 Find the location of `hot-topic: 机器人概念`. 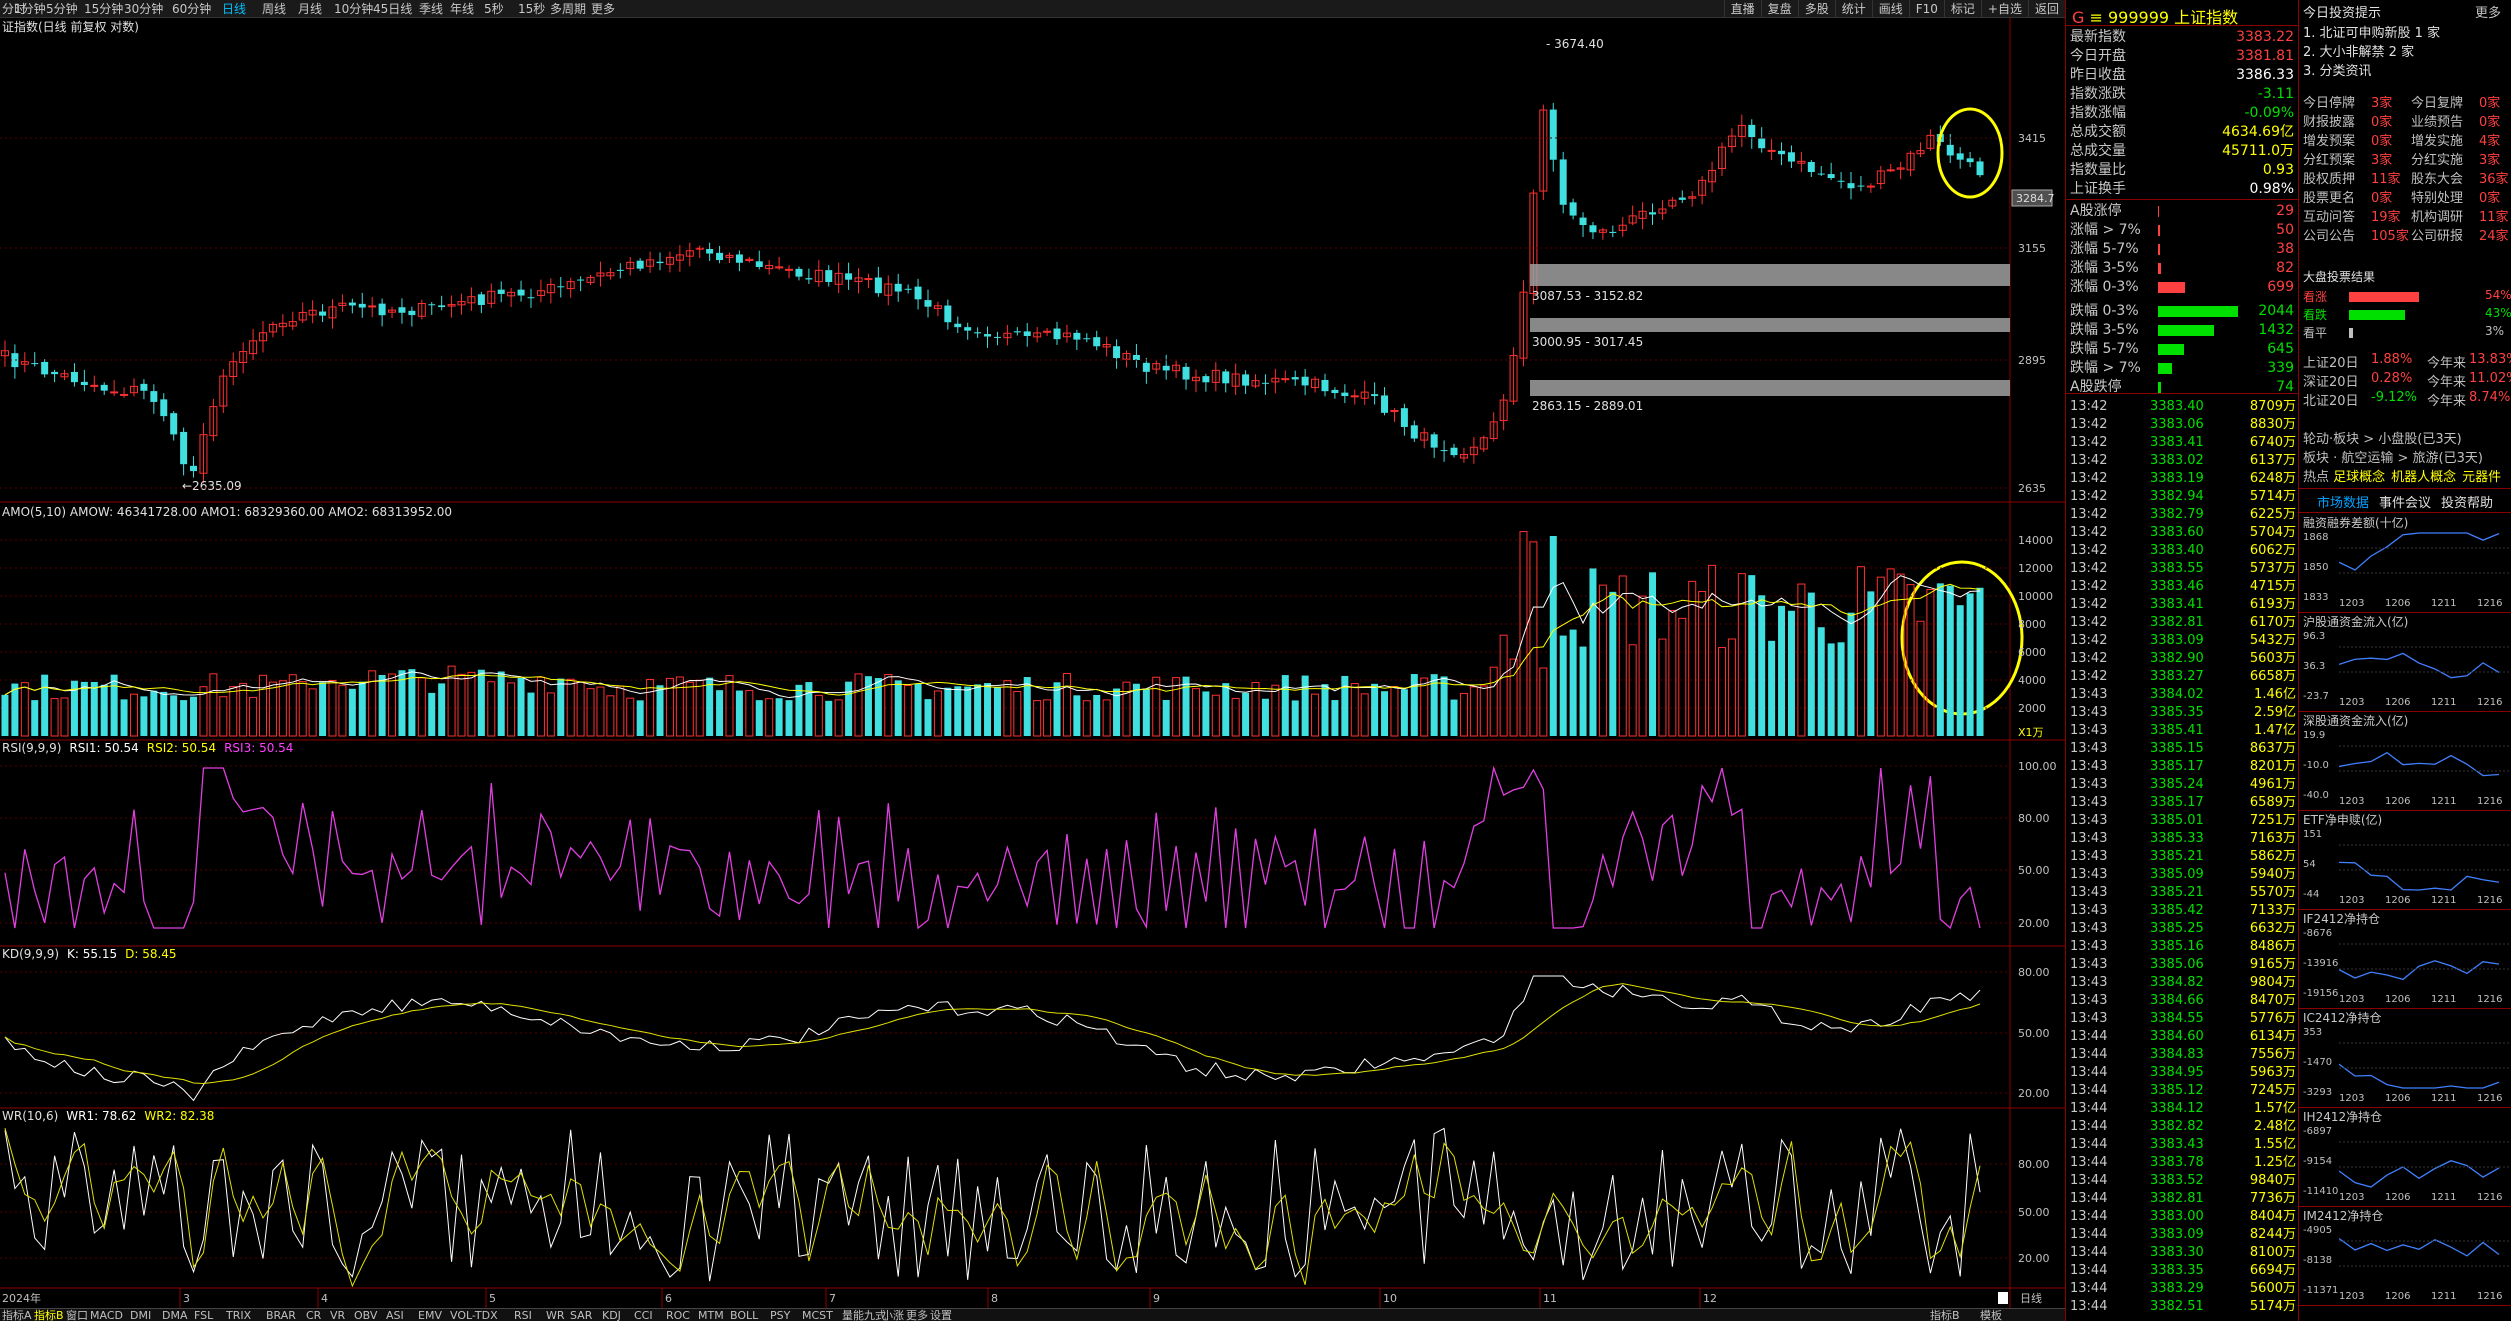

hot-topic: 机器人概念 is located at coordinates (2423, 477).